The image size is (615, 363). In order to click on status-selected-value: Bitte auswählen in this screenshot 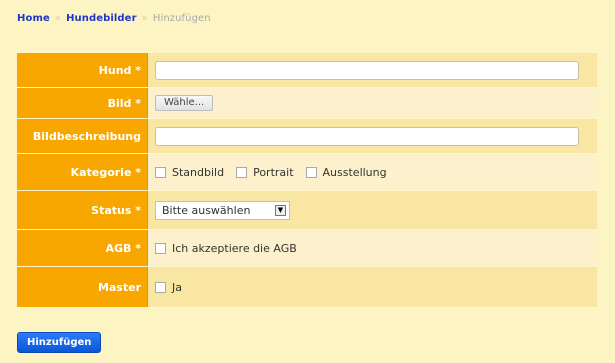, I will do `click(206, 210)`.